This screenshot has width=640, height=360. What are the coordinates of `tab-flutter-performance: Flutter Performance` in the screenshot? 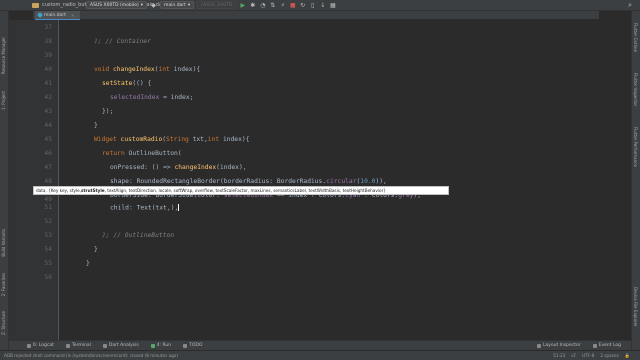 It's located at (635, 147).